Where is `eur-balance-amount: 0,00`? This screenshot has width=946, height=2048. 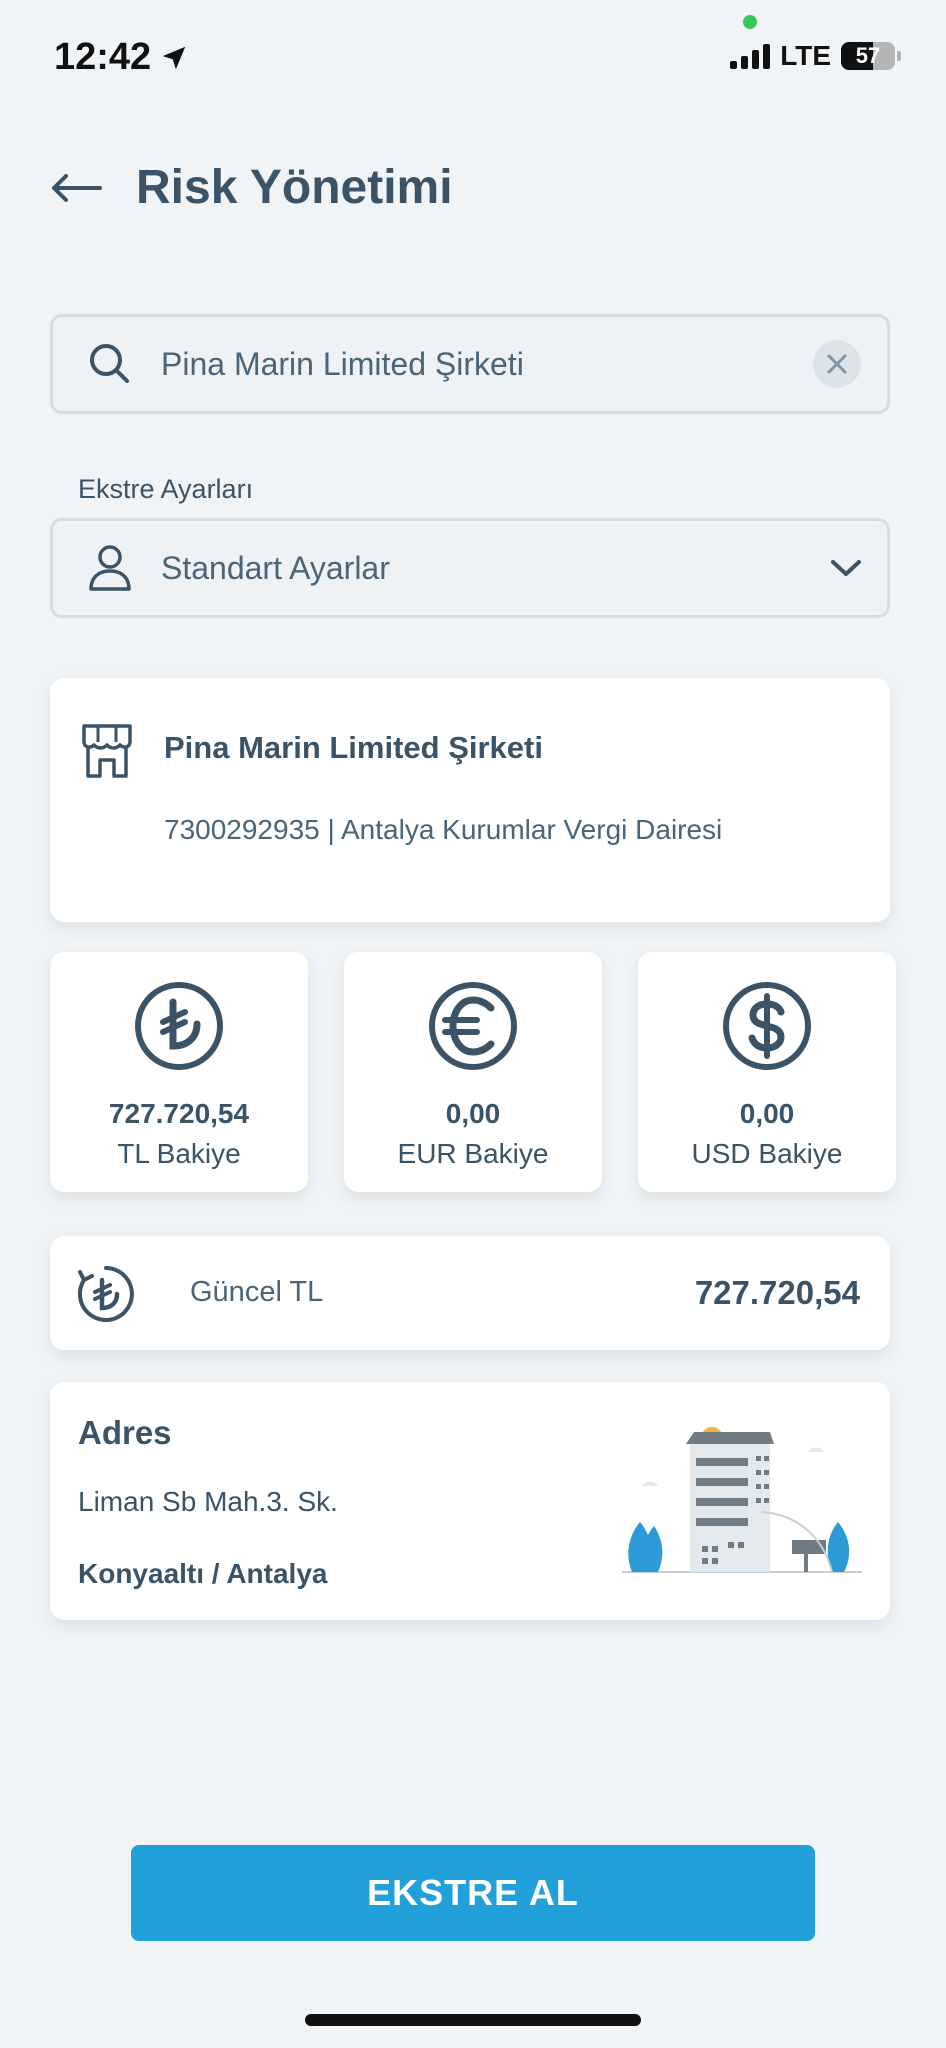 eur-balance-amount: 0,00 is located at coordinates (473, 1113).